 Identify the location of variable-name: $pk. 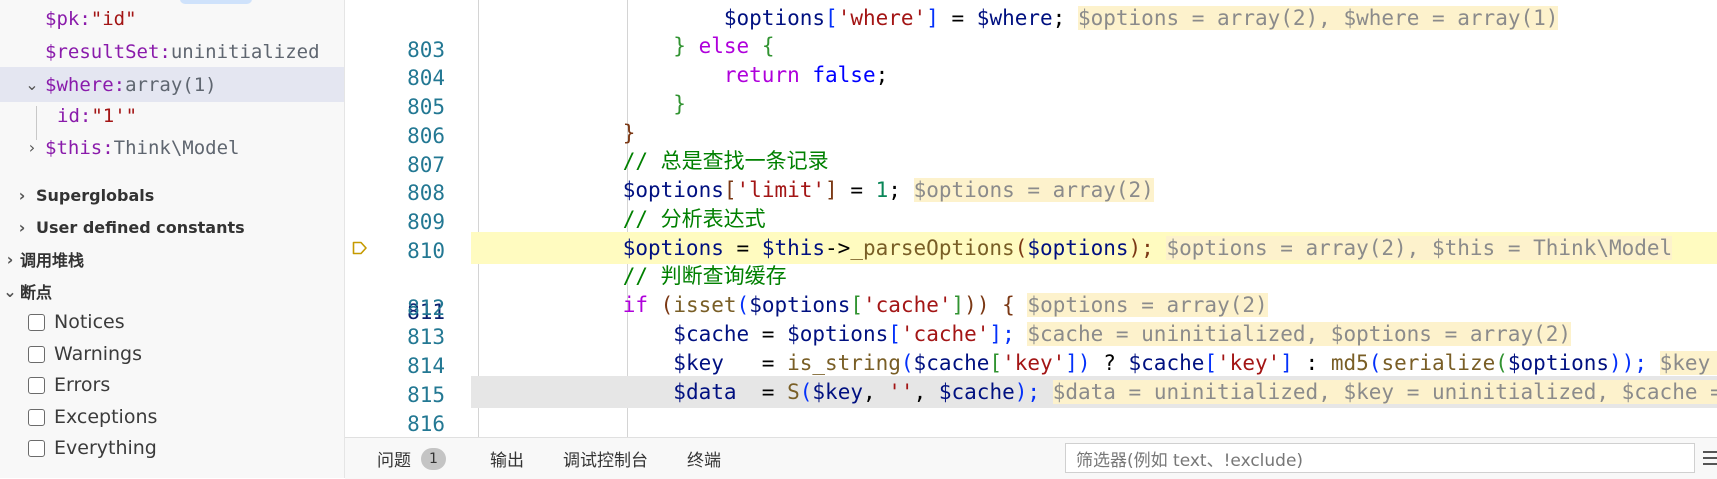
(62, 18).